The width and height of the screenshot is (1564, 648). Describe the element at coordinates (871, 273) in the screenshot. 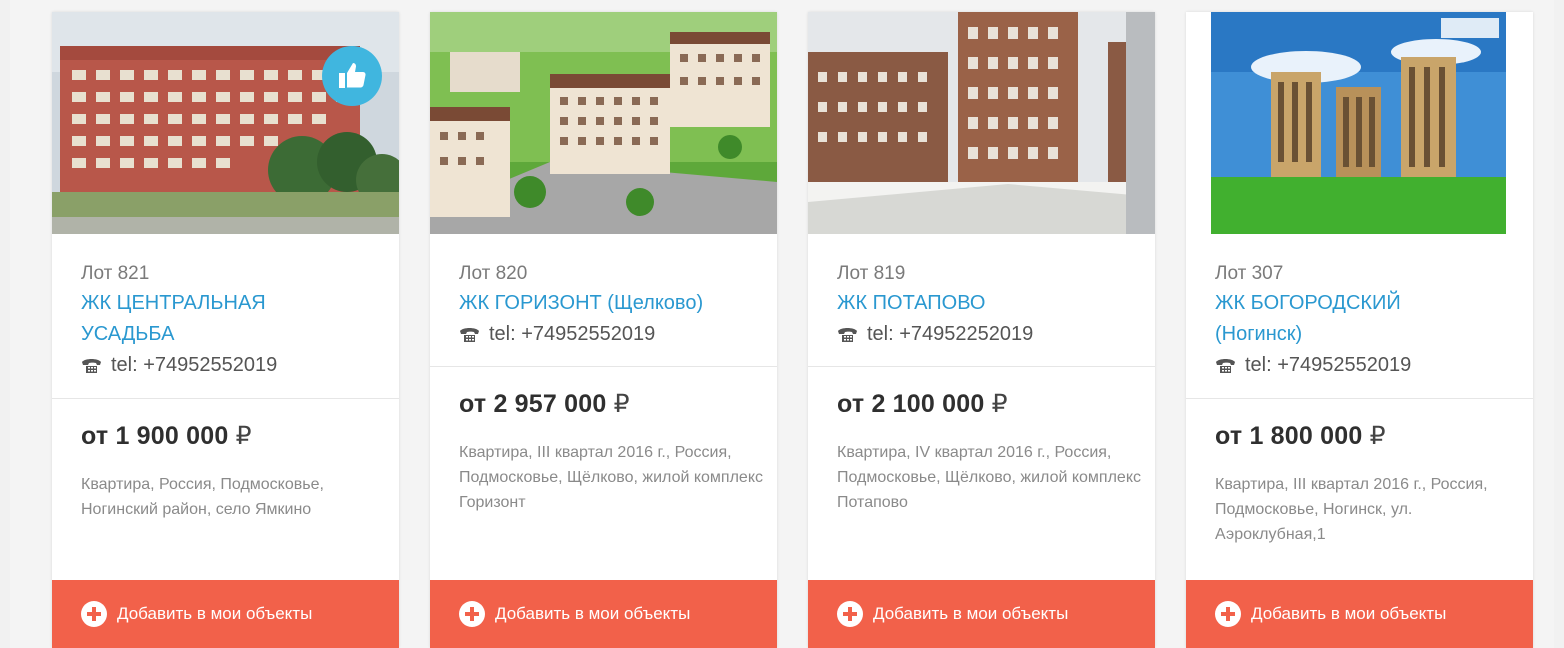

I see `lot-number: Лот 819` at that location.